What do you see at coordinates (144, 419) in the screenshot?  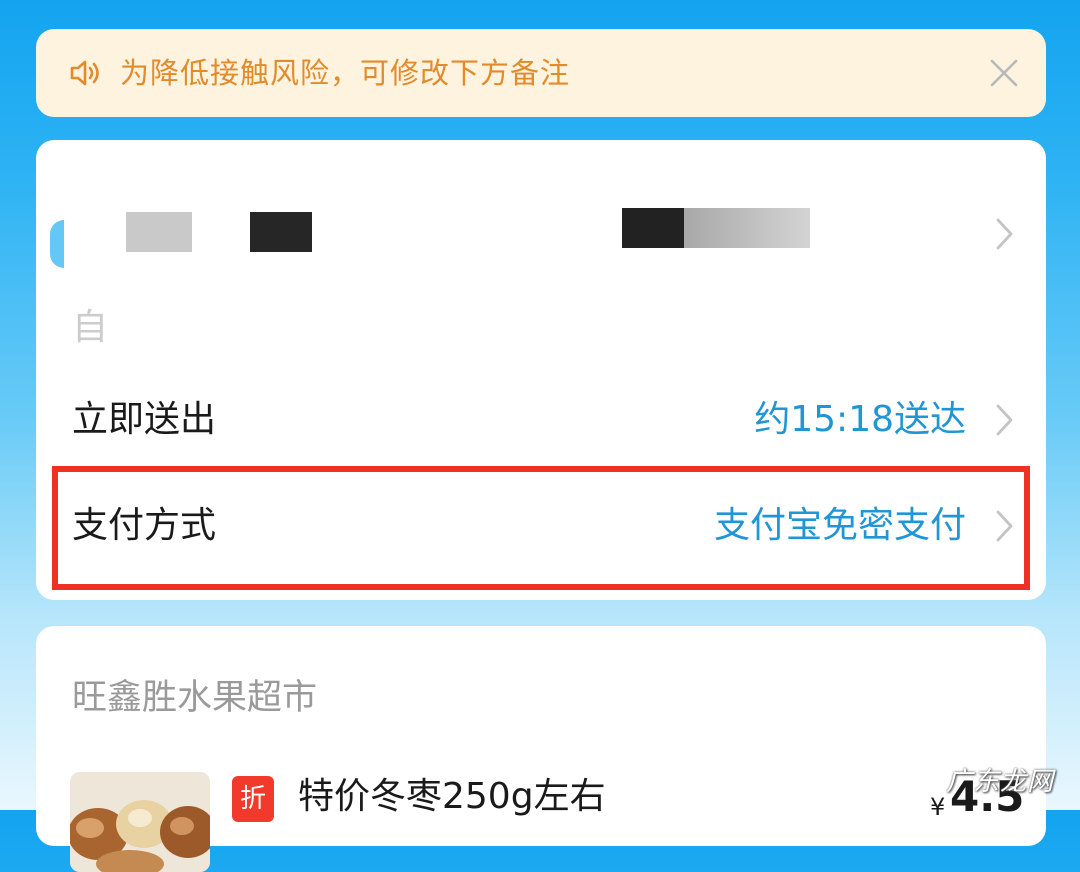 I see `delivery-time-label: 立即送出` at bounding box center [144, 419].